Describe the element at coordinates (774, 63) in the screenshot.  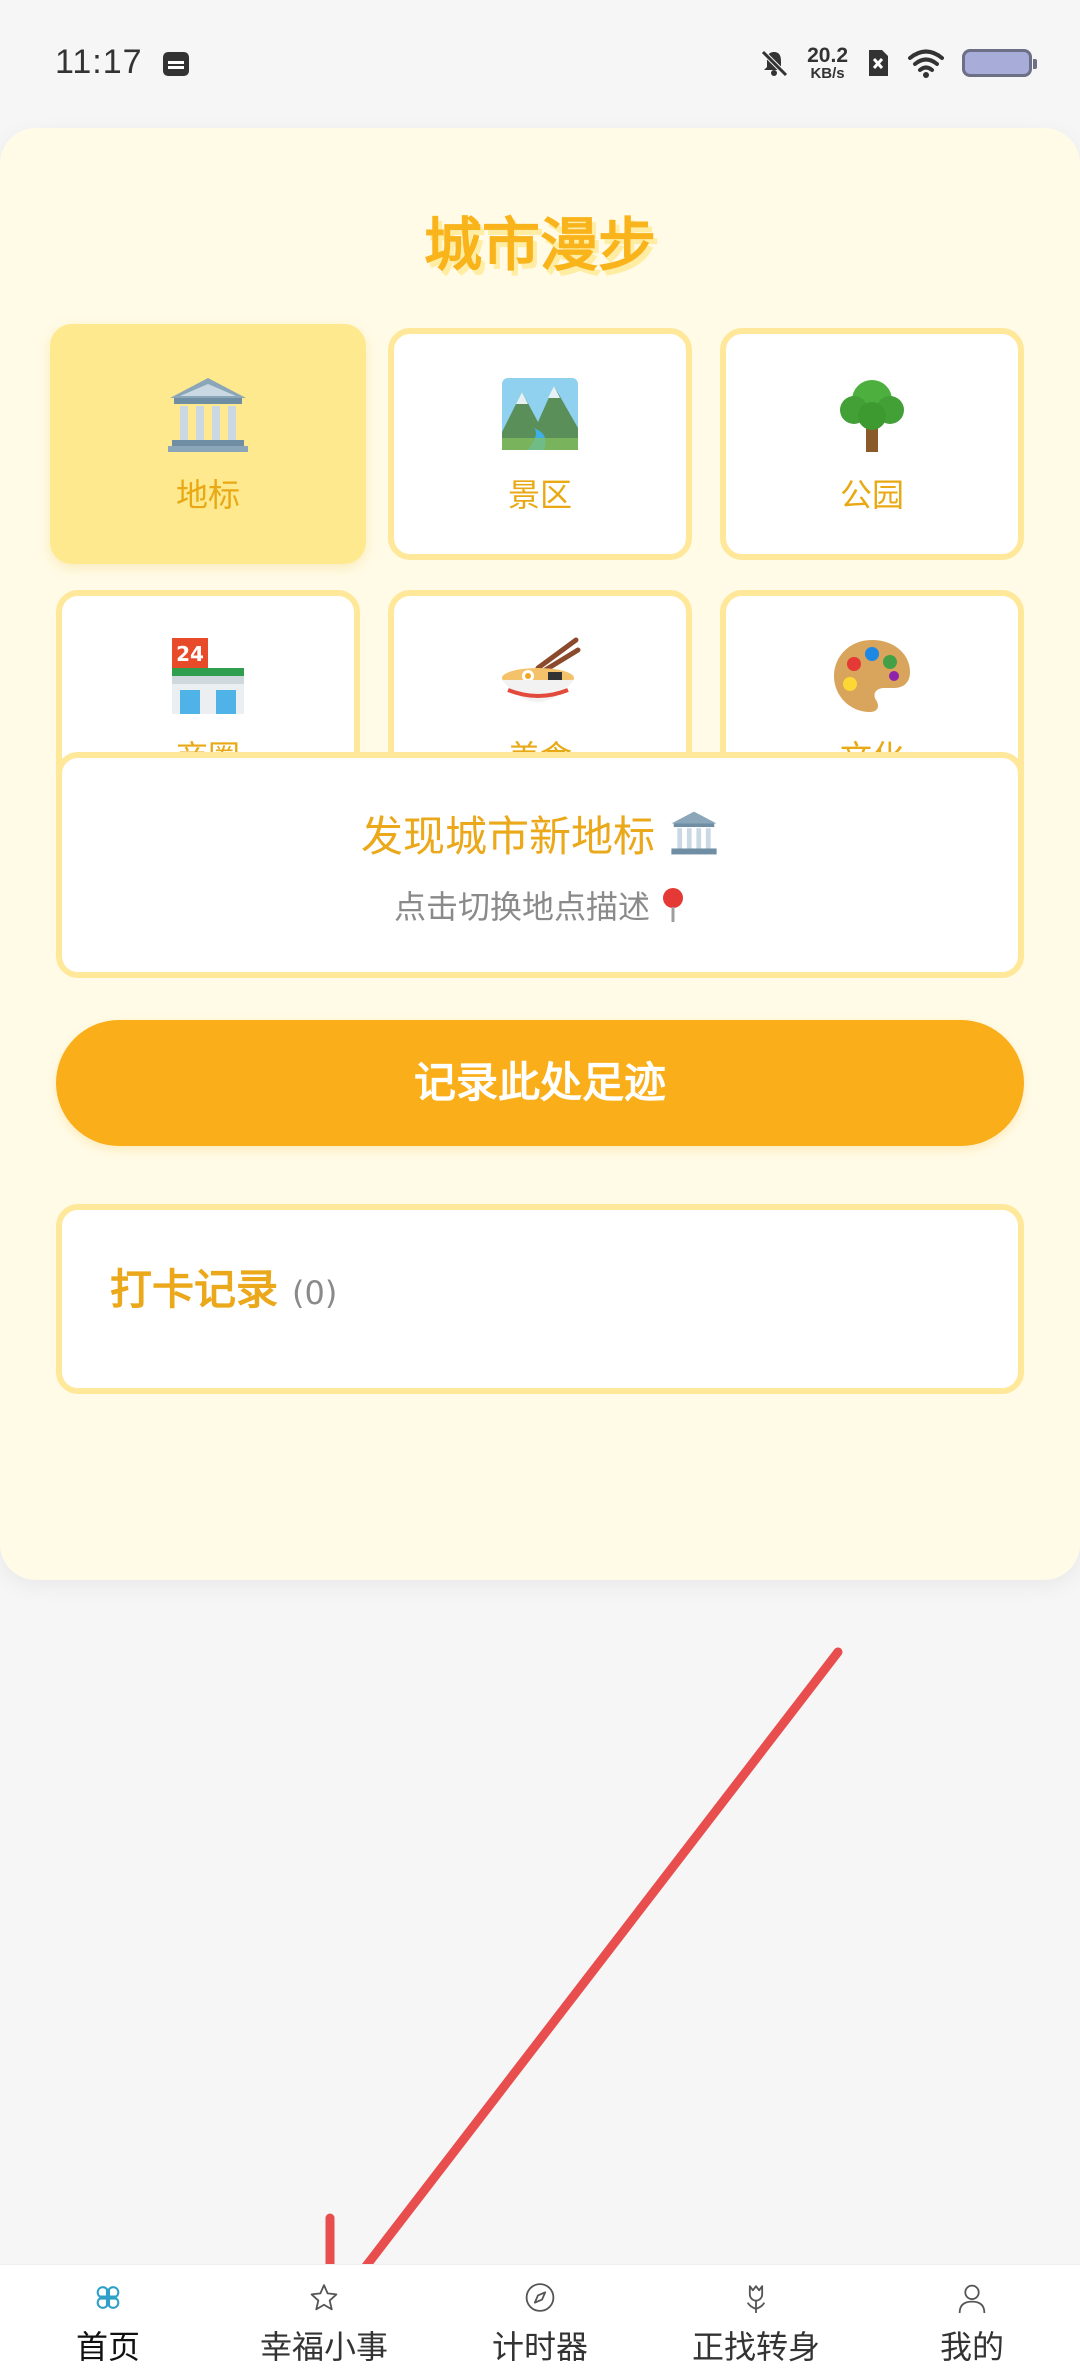
I see `mute-bell-icon` at that location.